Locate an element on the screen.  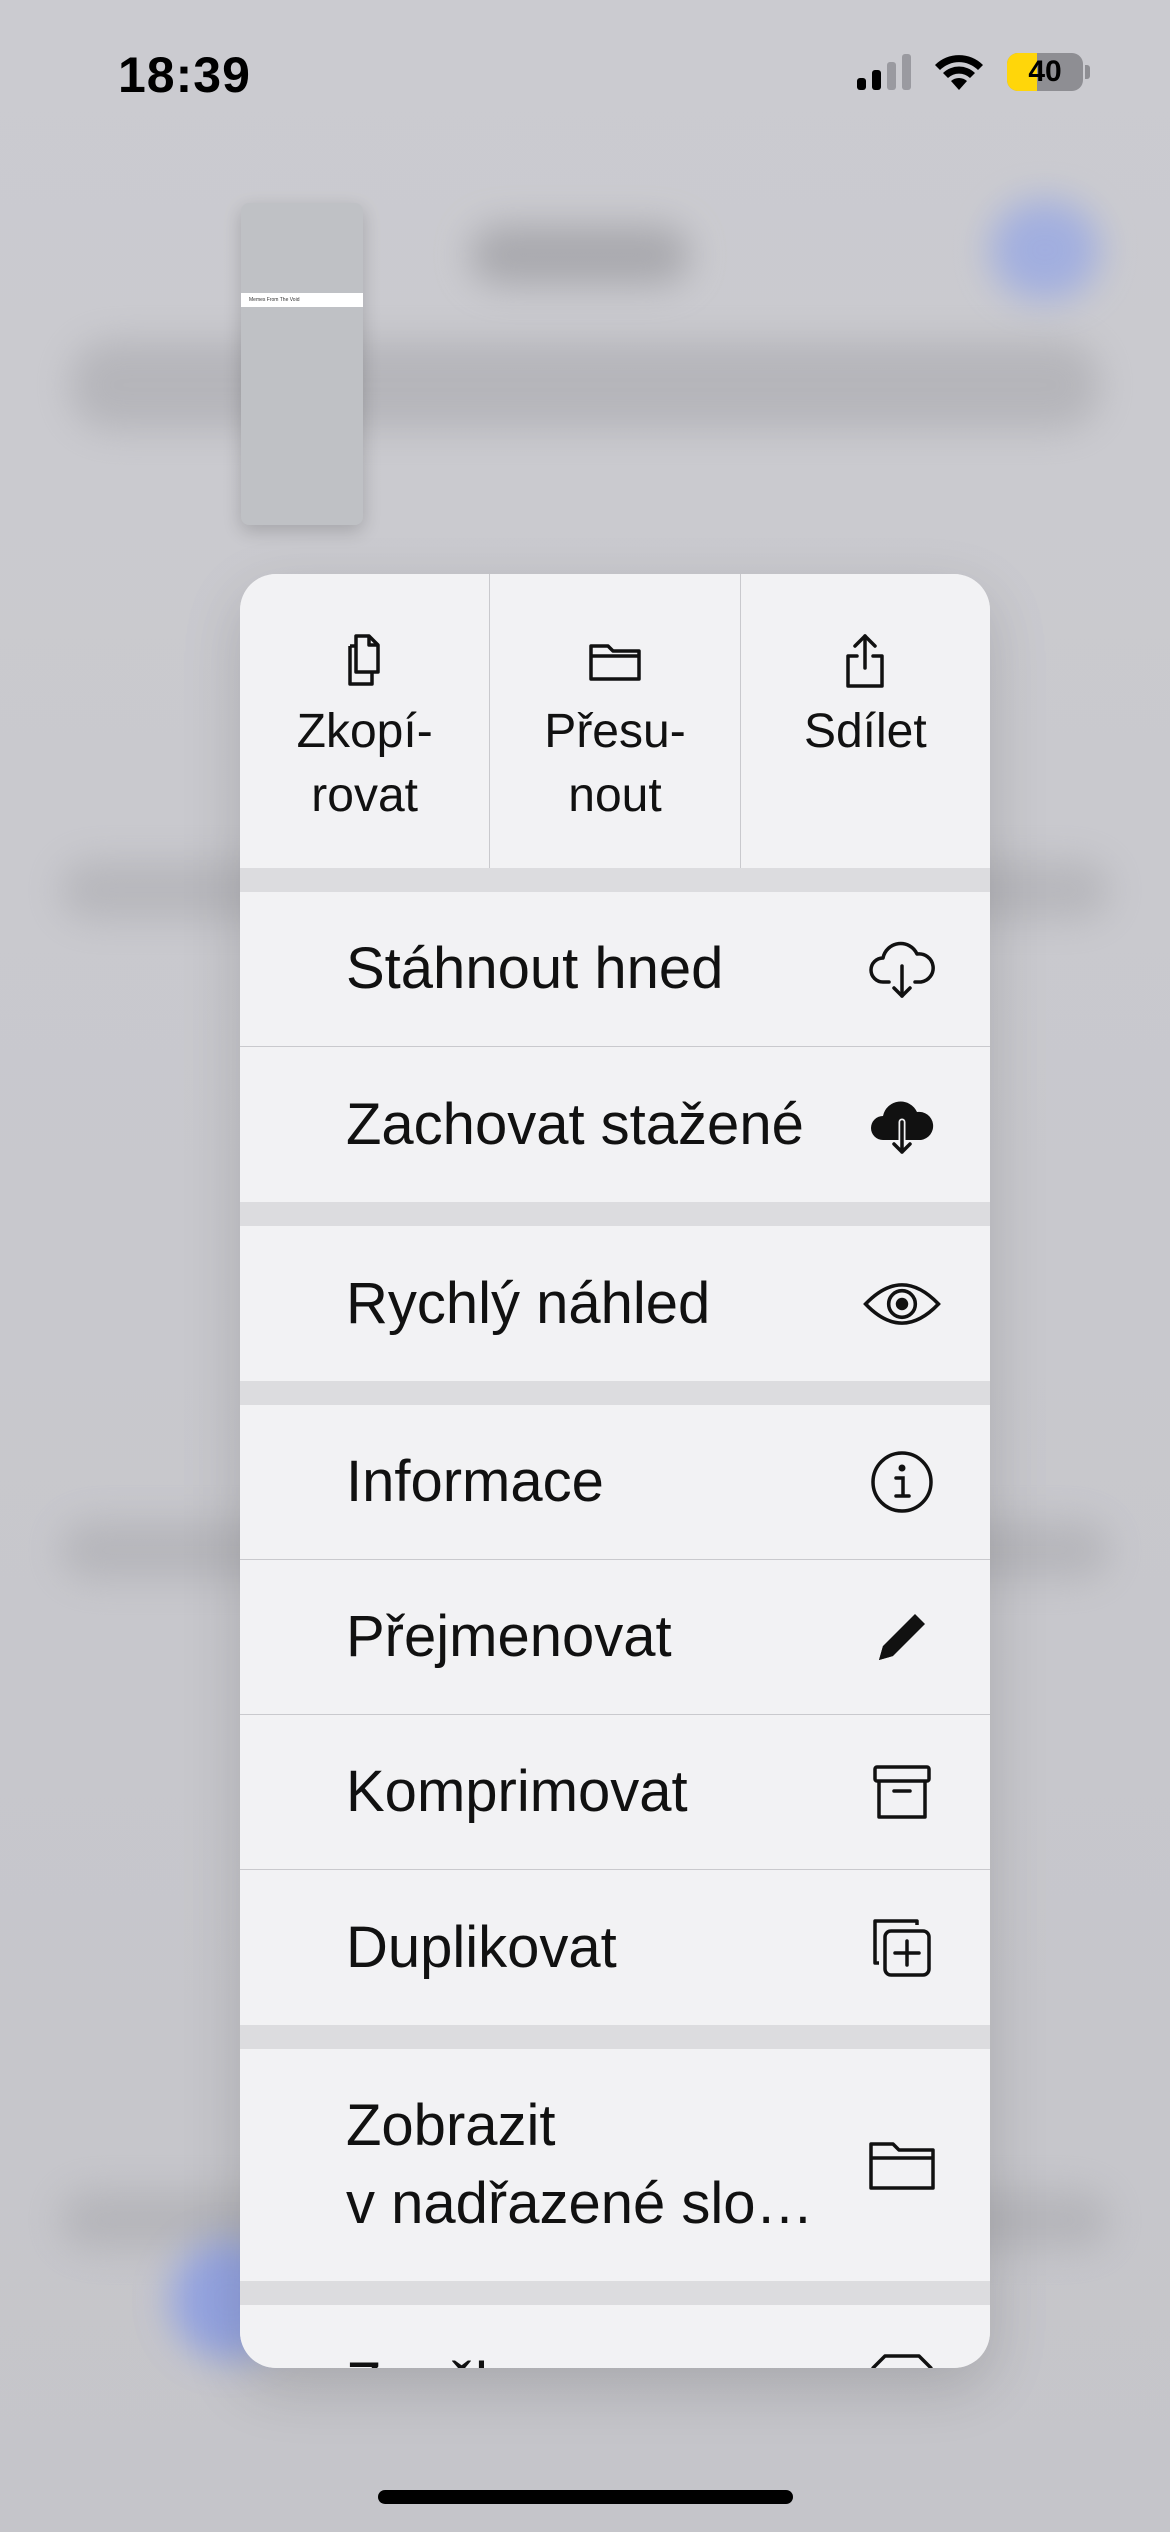
tags-item: Značky is located at coordinates (615, 2336).